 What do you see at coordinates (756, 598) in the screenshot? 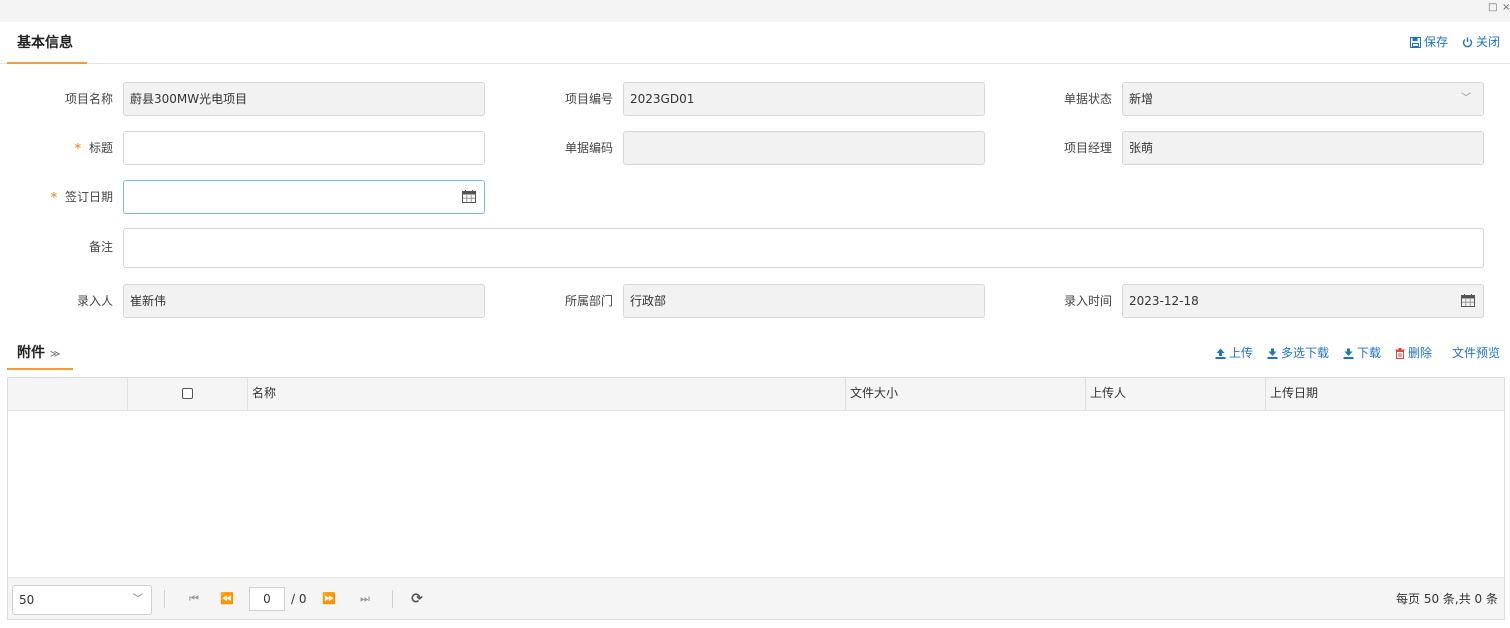
I see `pagination-bar: 50 ﹀ ⏮ ⏪ 0 / 0 ⏩ ⏭ ⟳ 每页 50 条,共 0 条` at bounding box center [756, 598].